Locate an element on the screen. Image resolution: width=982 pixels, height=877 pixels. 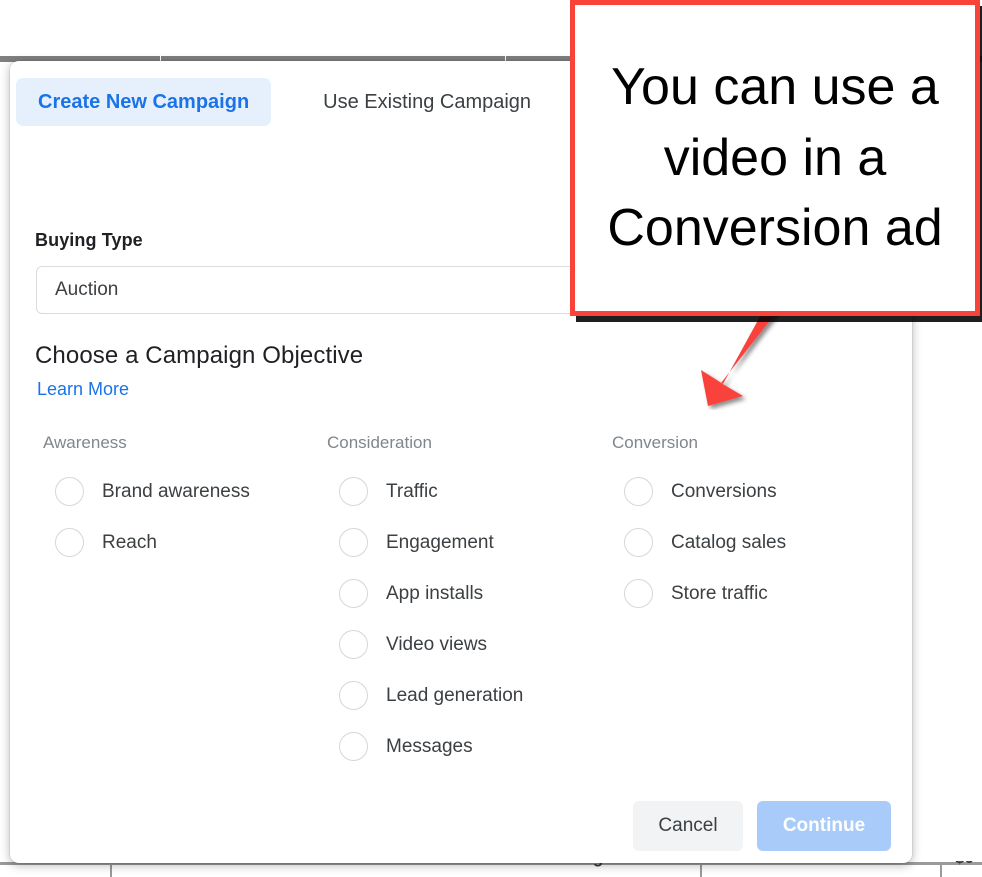
objective-option-lead-generation: Lead generation is located at coordinates (469, 695).